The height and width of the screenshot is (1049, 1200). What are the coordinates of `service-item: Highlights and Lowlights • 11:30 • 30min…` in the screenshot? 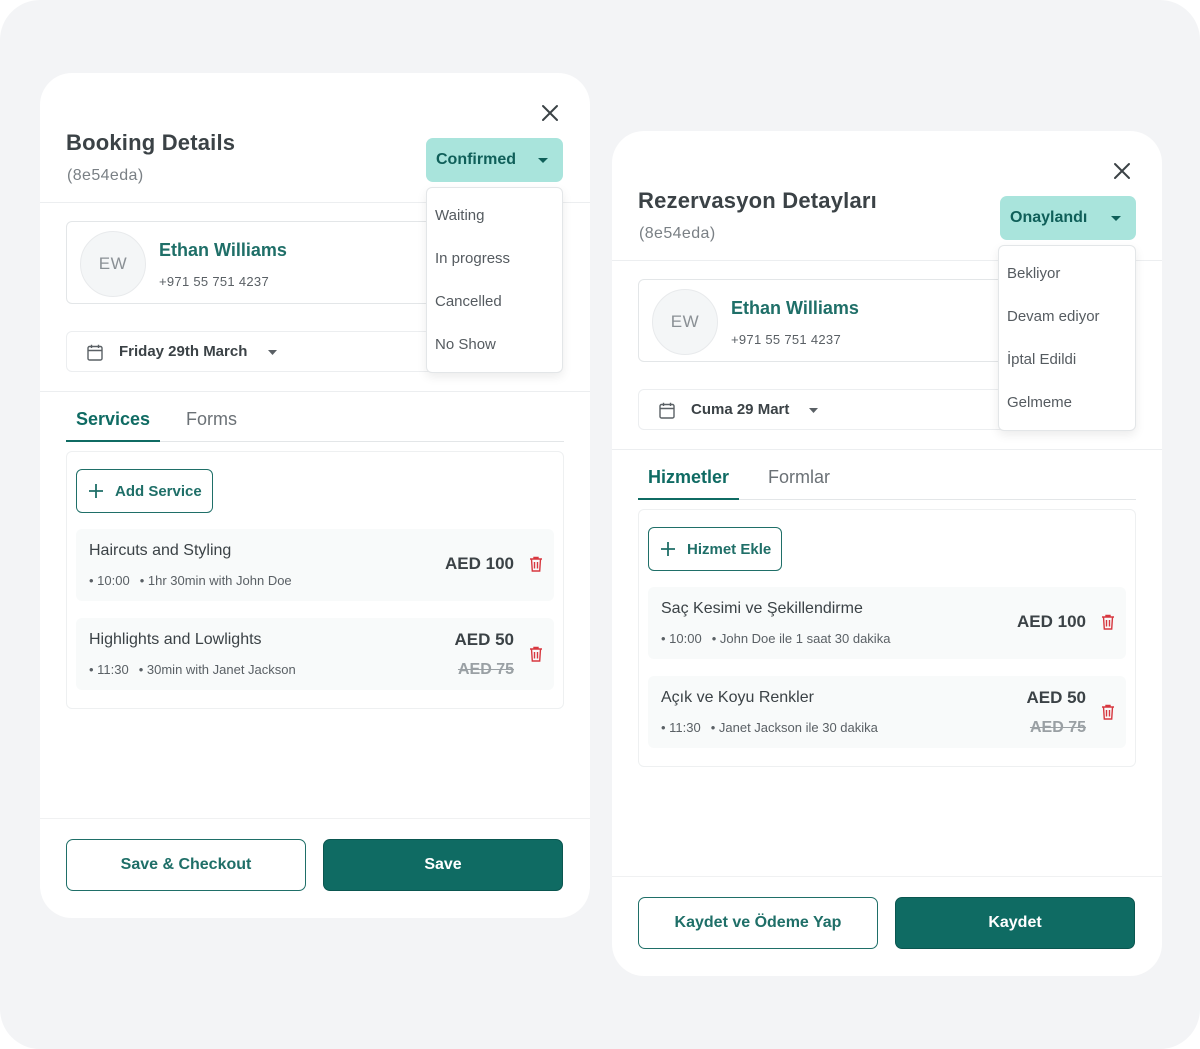 It's located at (315, 654).